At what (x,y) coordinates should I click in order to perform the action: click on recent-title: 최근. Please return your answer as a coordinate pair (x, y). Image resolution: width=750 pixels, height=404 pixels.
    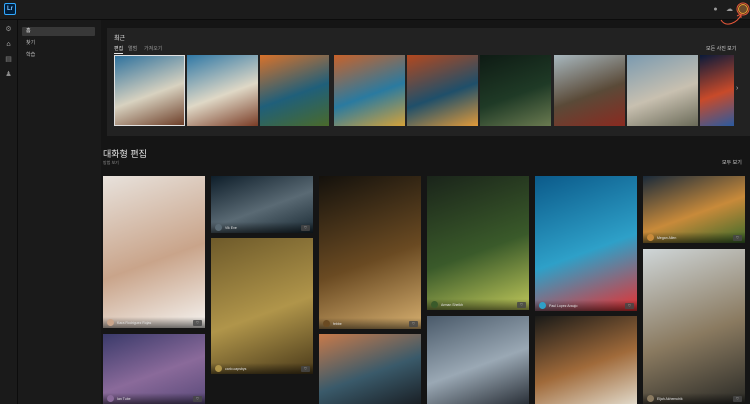
    Looking at the image, I should click on (120, 39).